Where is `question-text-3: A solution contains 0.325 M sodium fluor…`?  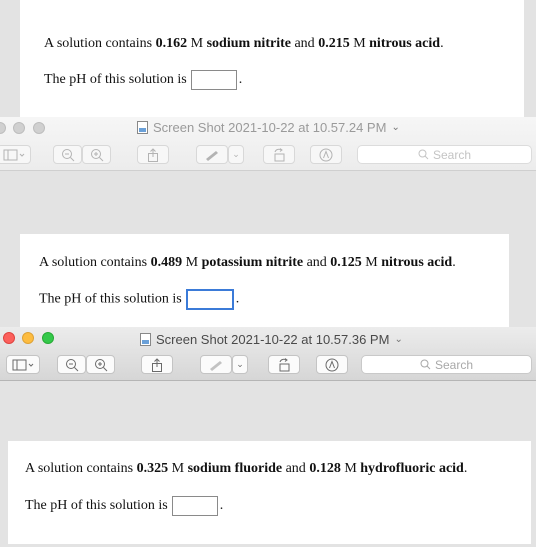
question-text-3: A solution contains 0.325 M sodium fluor… is located at coordinates (246, 469).